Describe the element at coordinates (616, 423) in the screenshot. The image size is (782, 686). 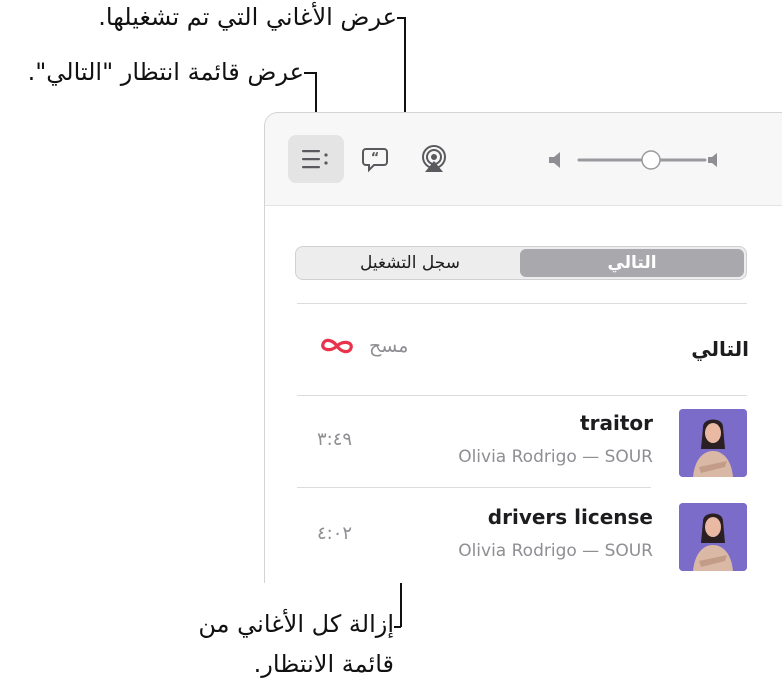
I see `song-title: traitor` at that location.